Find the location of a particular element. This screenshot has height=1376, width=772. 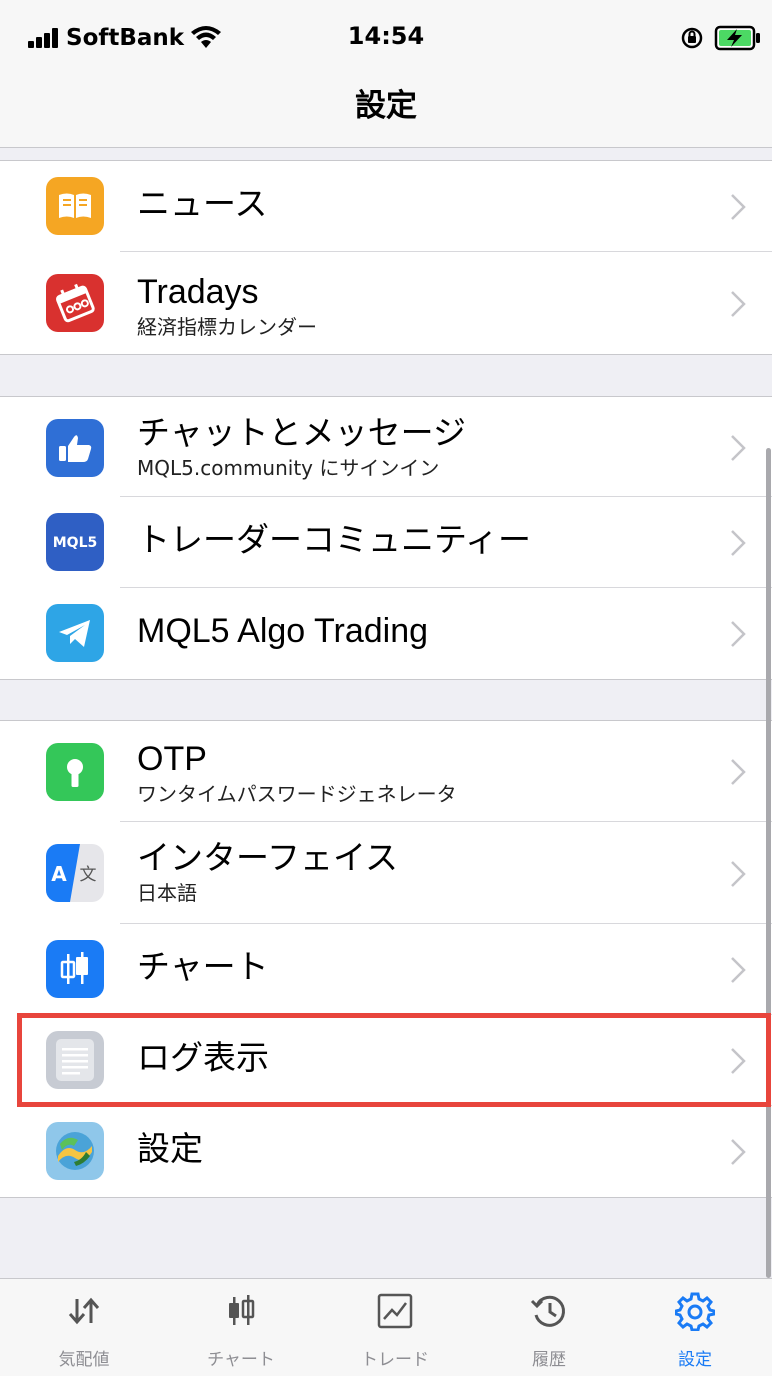

list-item-chat-messages: チャットとメッセージ MQL5.community にサインイン is located at coordinates (386, 447).